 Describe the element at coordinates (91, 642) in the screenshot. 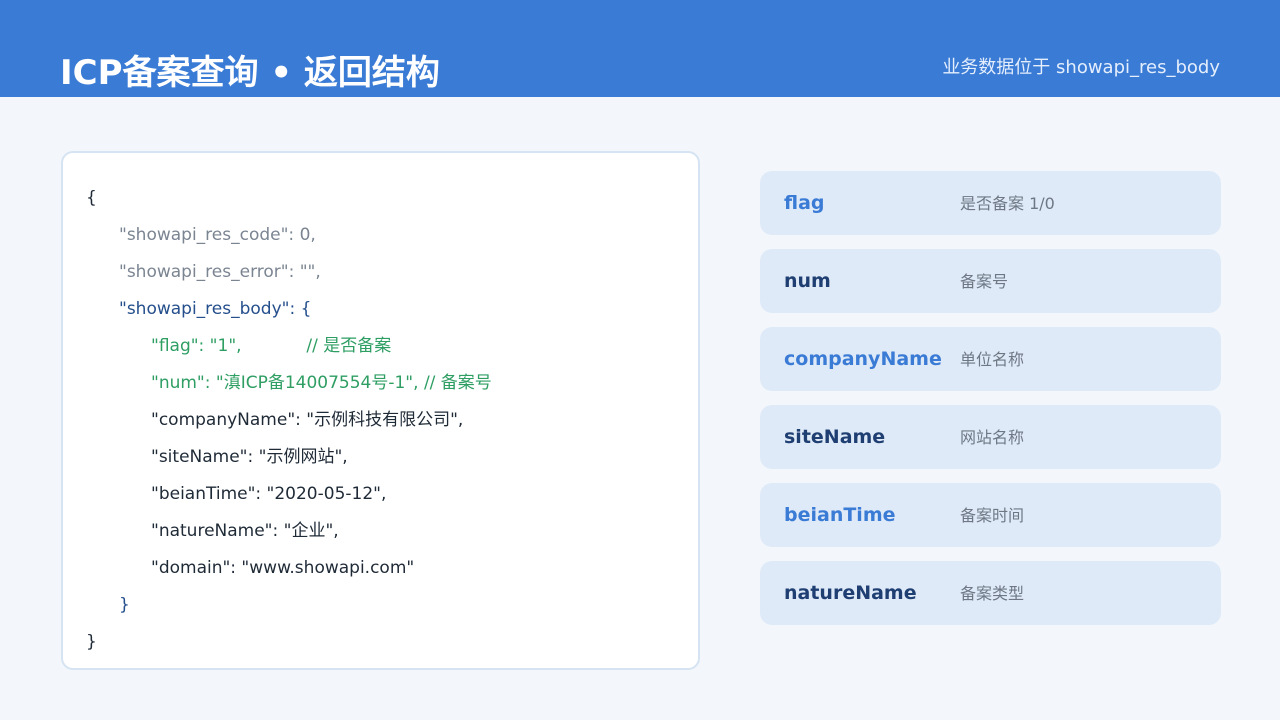

I see `code-line-close-brace: }` at that location.